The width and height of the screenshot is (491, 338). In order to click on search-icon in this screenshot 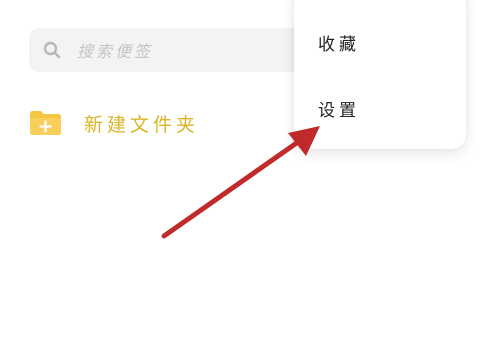, I will do `click(52, 50)`.